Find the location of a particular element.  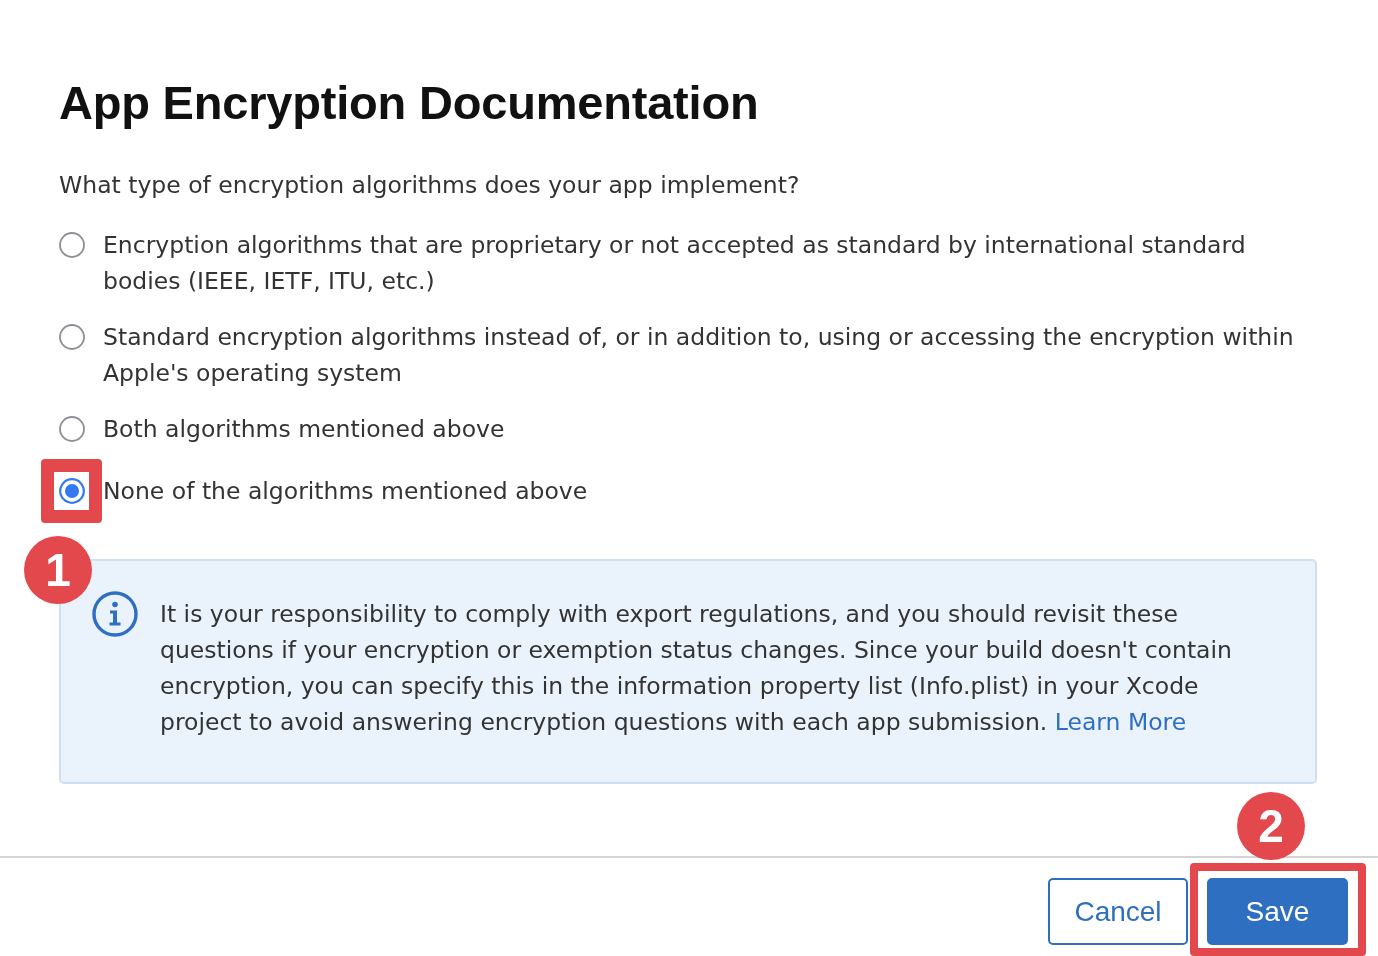

learn-more-link: Learn More is located at coordinates (1120, 722).